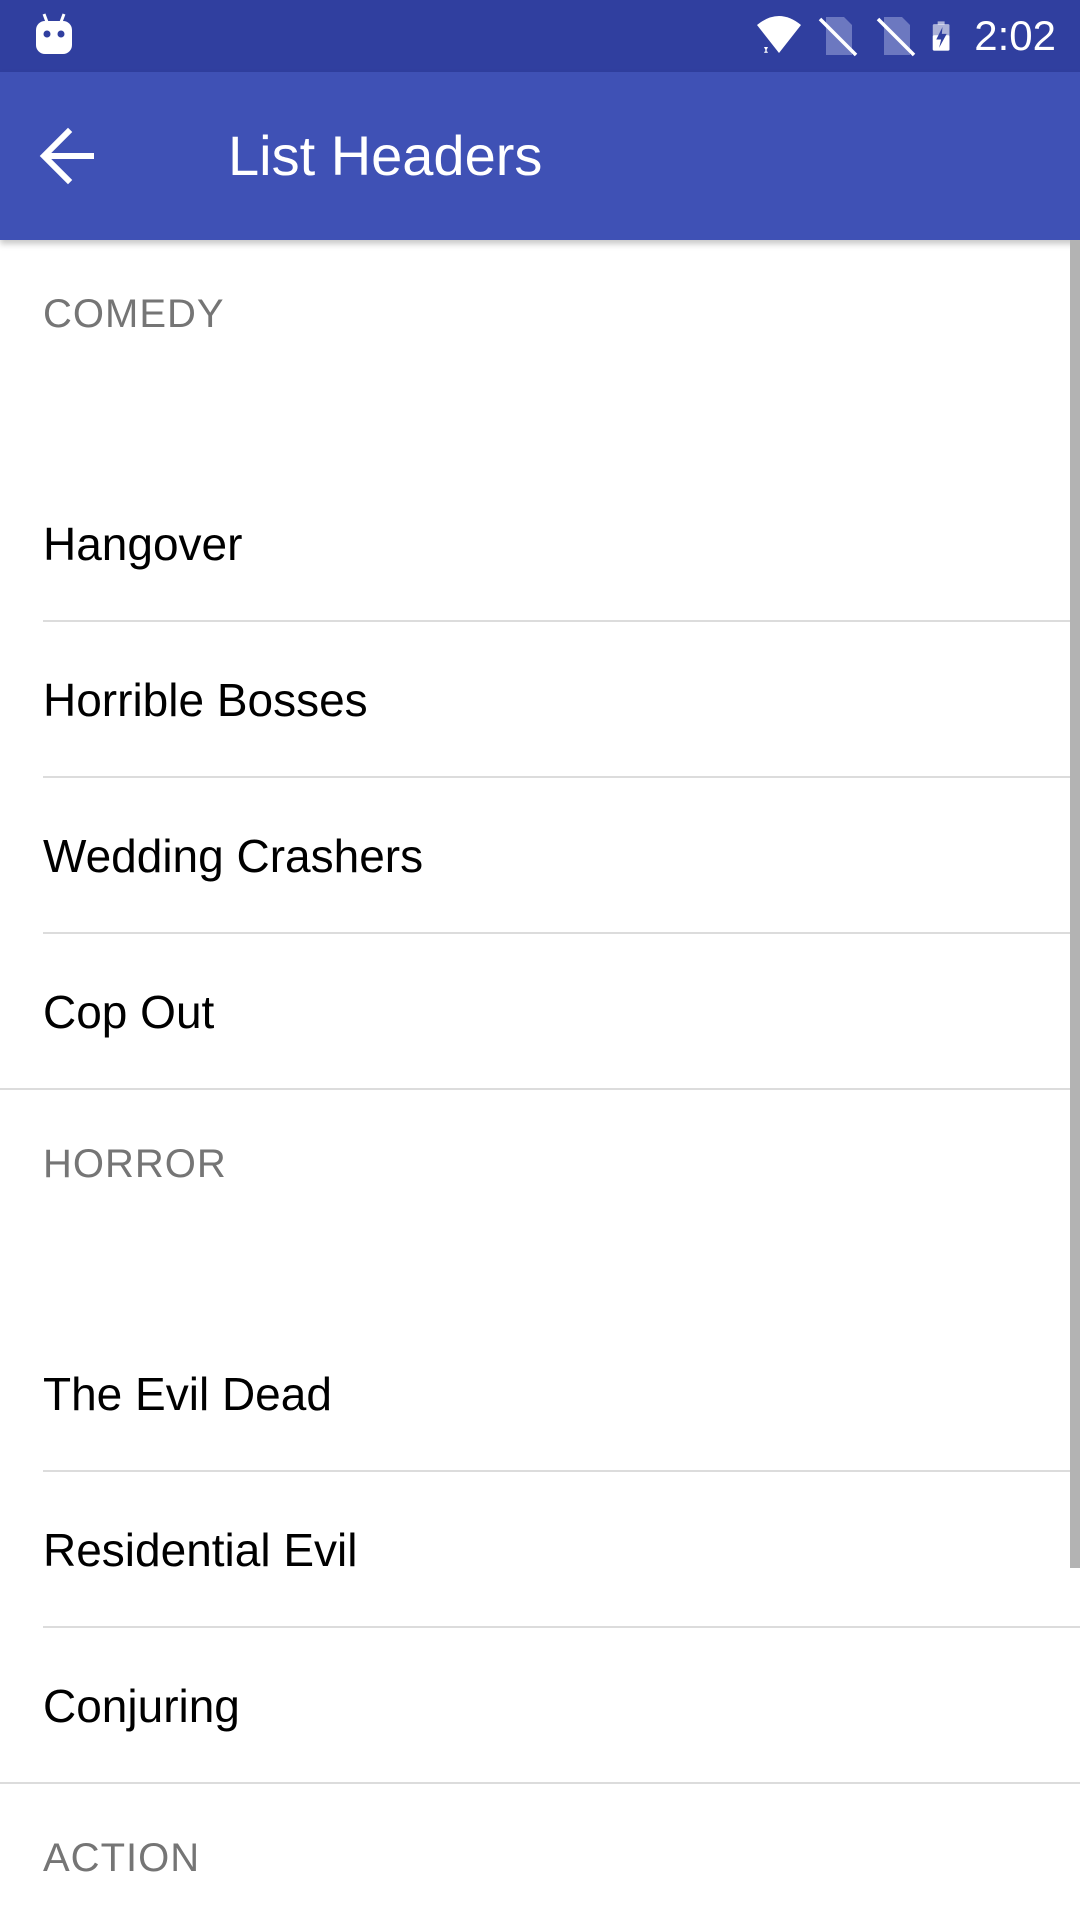 This screenshot has height=1920, width=1080. I want to click on list-item-label: Conjuring, so click(141, 1706).